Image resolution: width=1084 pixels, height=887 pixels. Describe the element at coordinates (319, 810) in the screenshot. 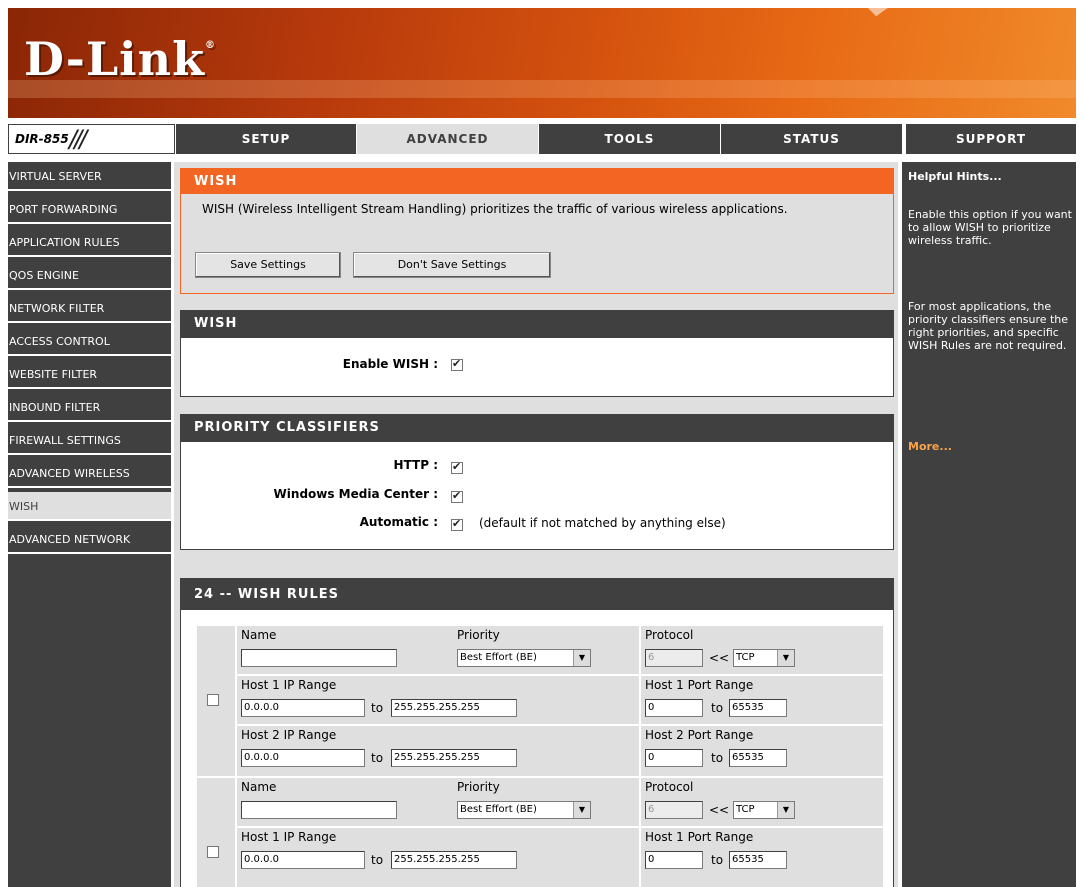

I see `rule-2-name-input` at that location.